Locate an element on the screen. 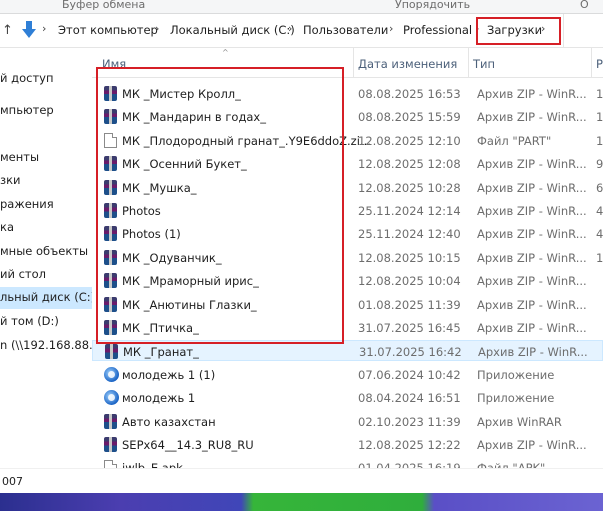 This screenshot has height=511, width=603. file-size: 10 is located at coordinates (599, 117).